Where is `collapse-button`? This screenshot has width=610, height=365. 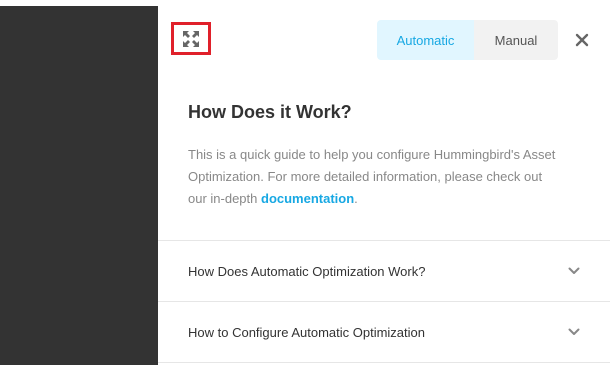
collapse-button is located at coordinates (191, 38).